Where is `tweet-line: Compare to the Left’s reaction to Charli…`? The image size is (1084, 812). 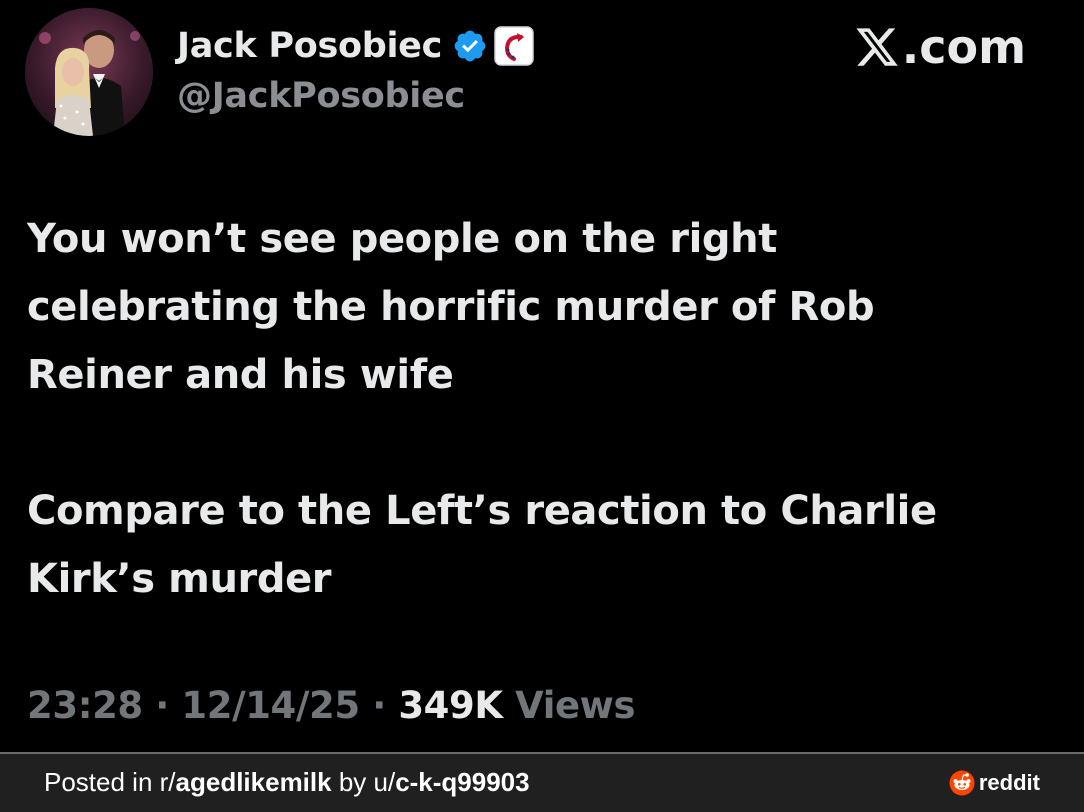
tweet-line: Compare to the Left’s reaction to Charli… is located at coordinates (482, 511).